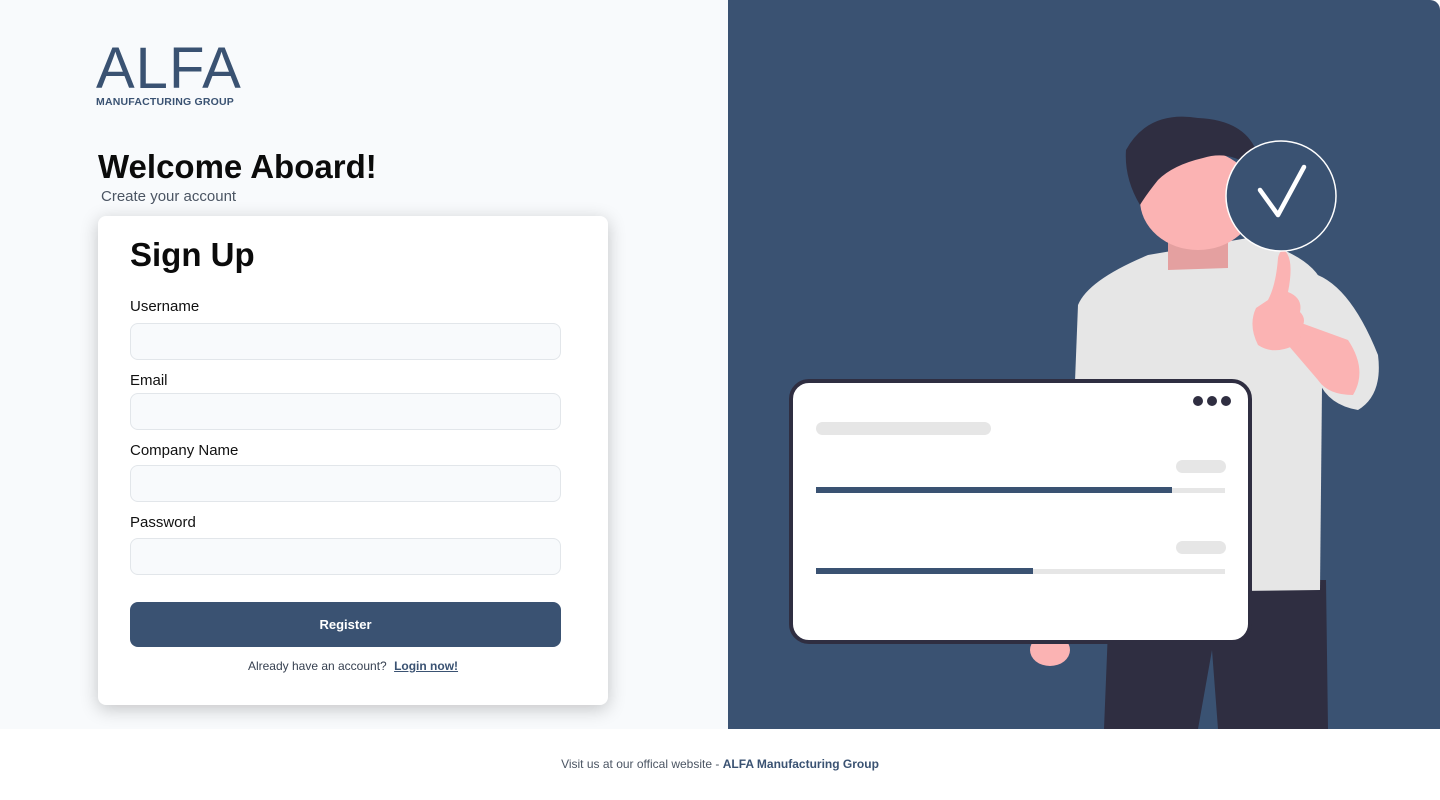 This screenshot has width=1440, height=800. Describe the element at coordinates (237, 166) in the screenshot. I see `page-title: Welcome Aboard!` at that location.